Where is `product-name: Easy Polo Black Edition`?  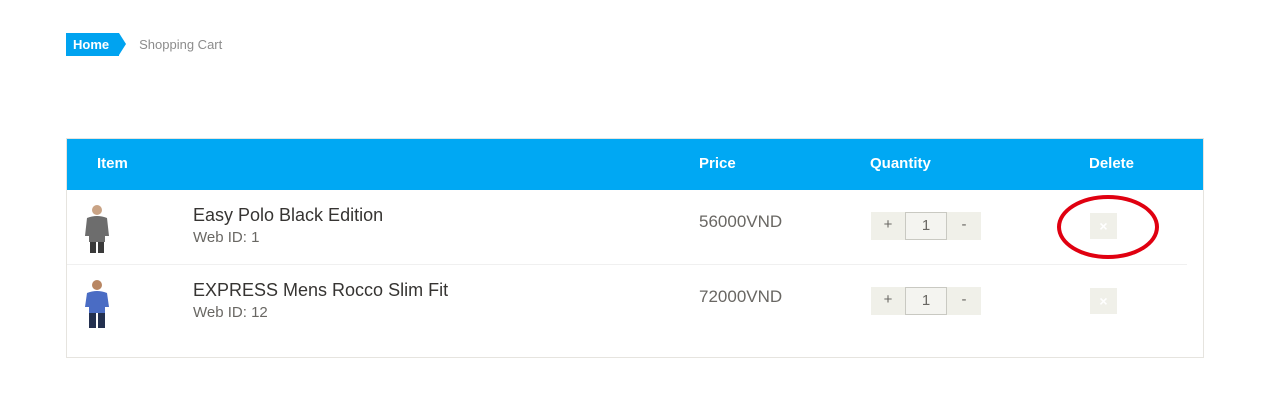
product-name: Easy Polo Black Edition is located at coordinates (288, 215).